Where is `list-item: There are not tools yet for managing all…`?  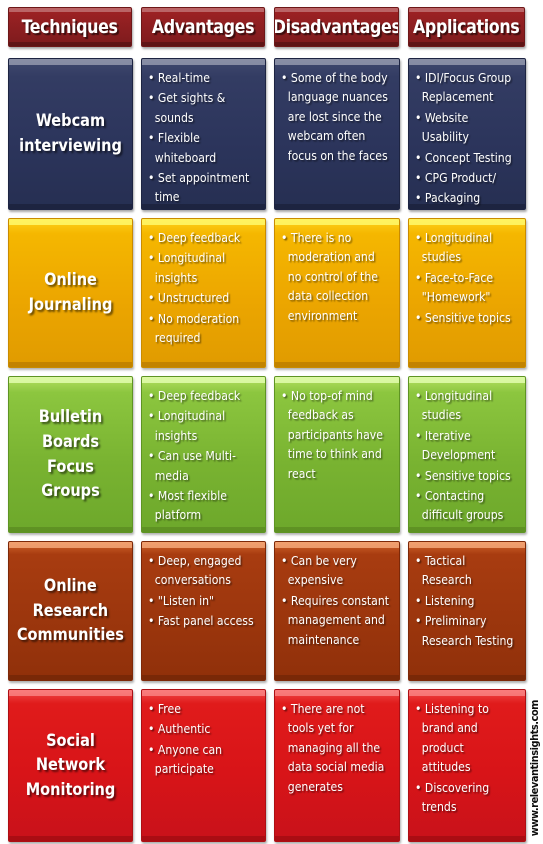
list-item: There are not tools yet for managing all… is located at coordinates (335, 747).